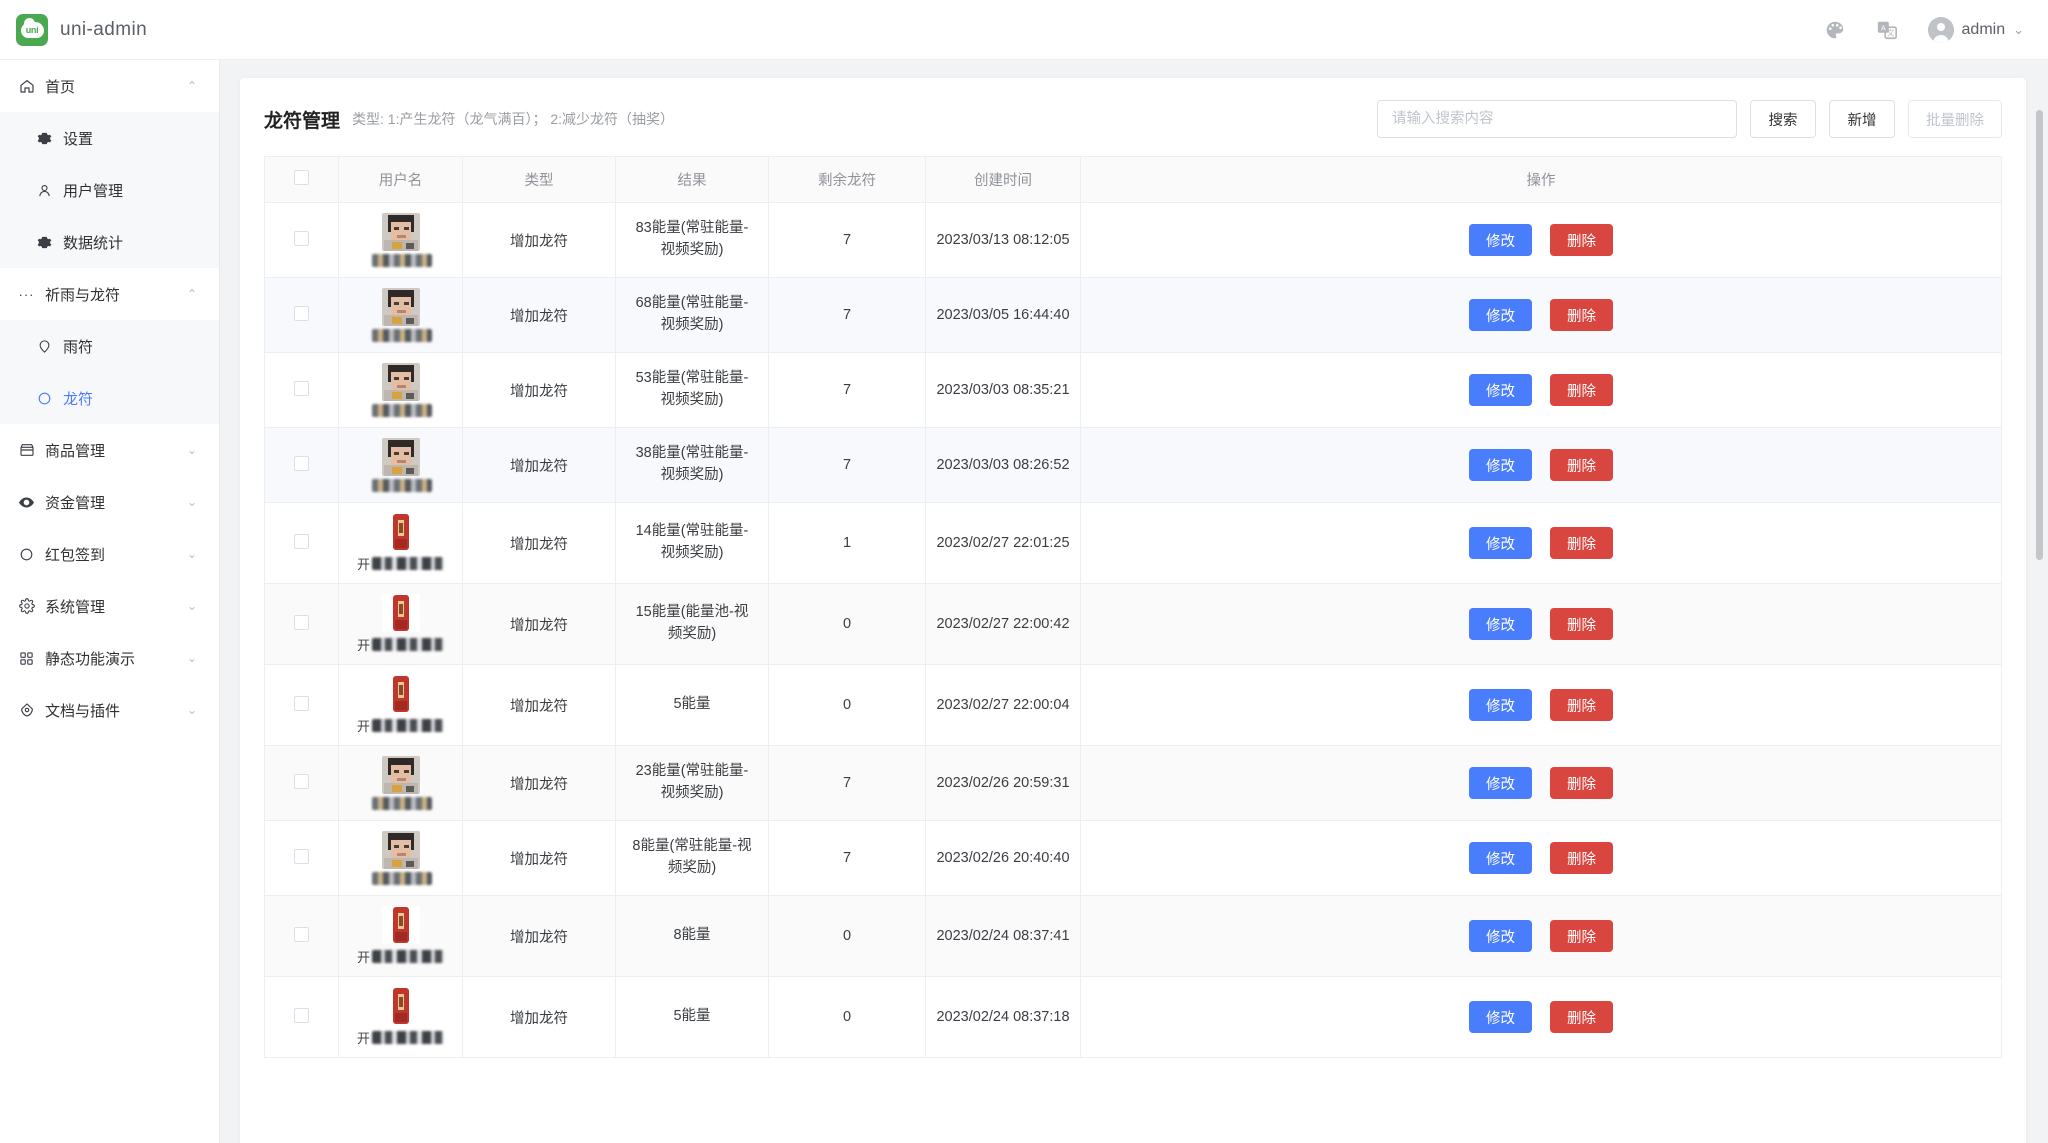 The image size is (2048, 1143). I want to click on add-button: 新增, so click(1862, 119).